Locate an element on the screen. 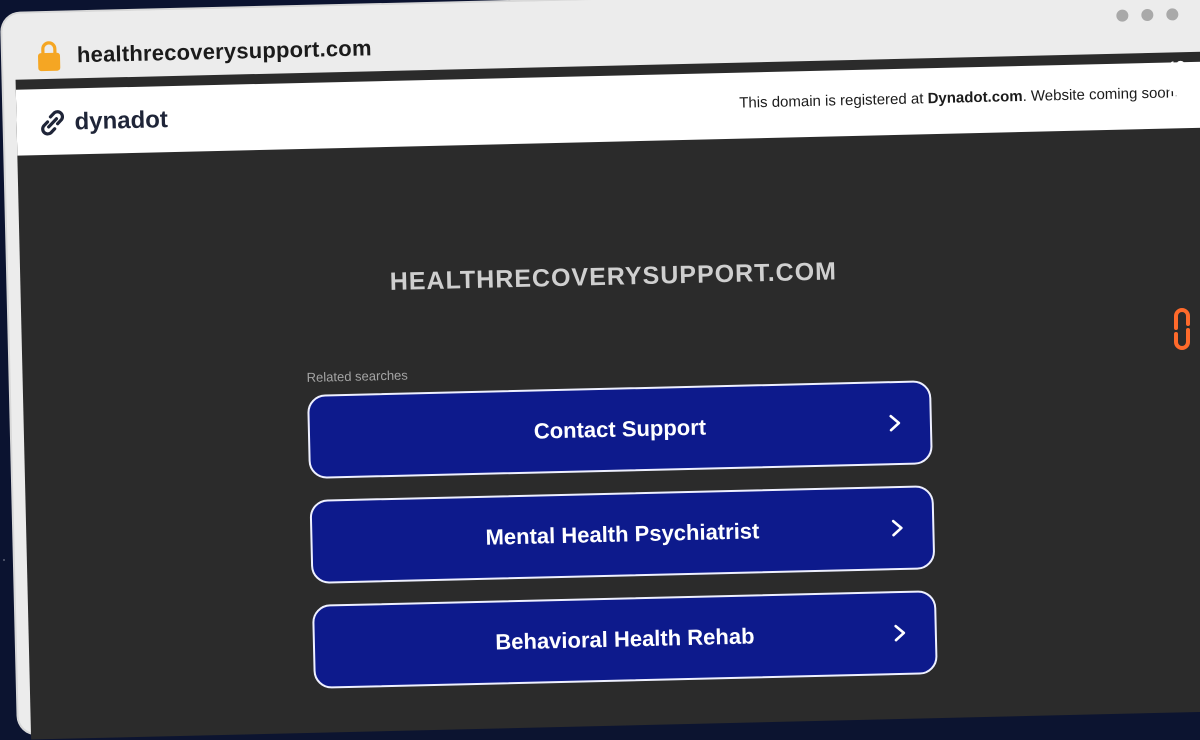 This screenshot has width=1200, height=740. result-label: Contact Support is located at coordinates (620, 429).